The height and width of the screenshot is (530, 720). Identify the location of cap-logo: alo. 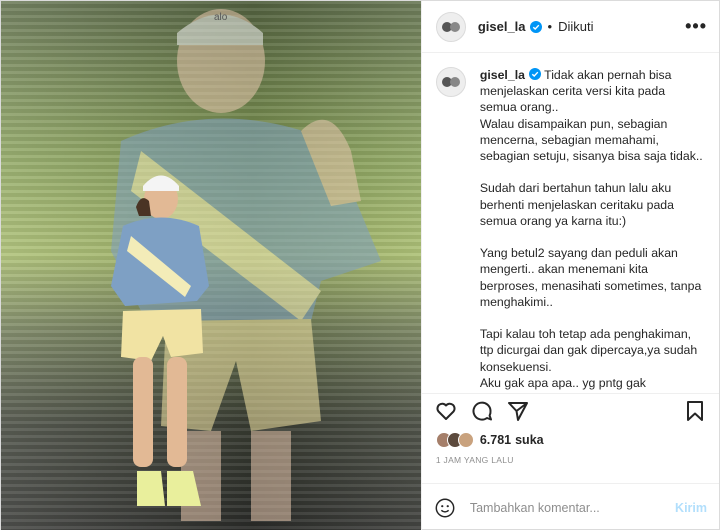
(221, 17).